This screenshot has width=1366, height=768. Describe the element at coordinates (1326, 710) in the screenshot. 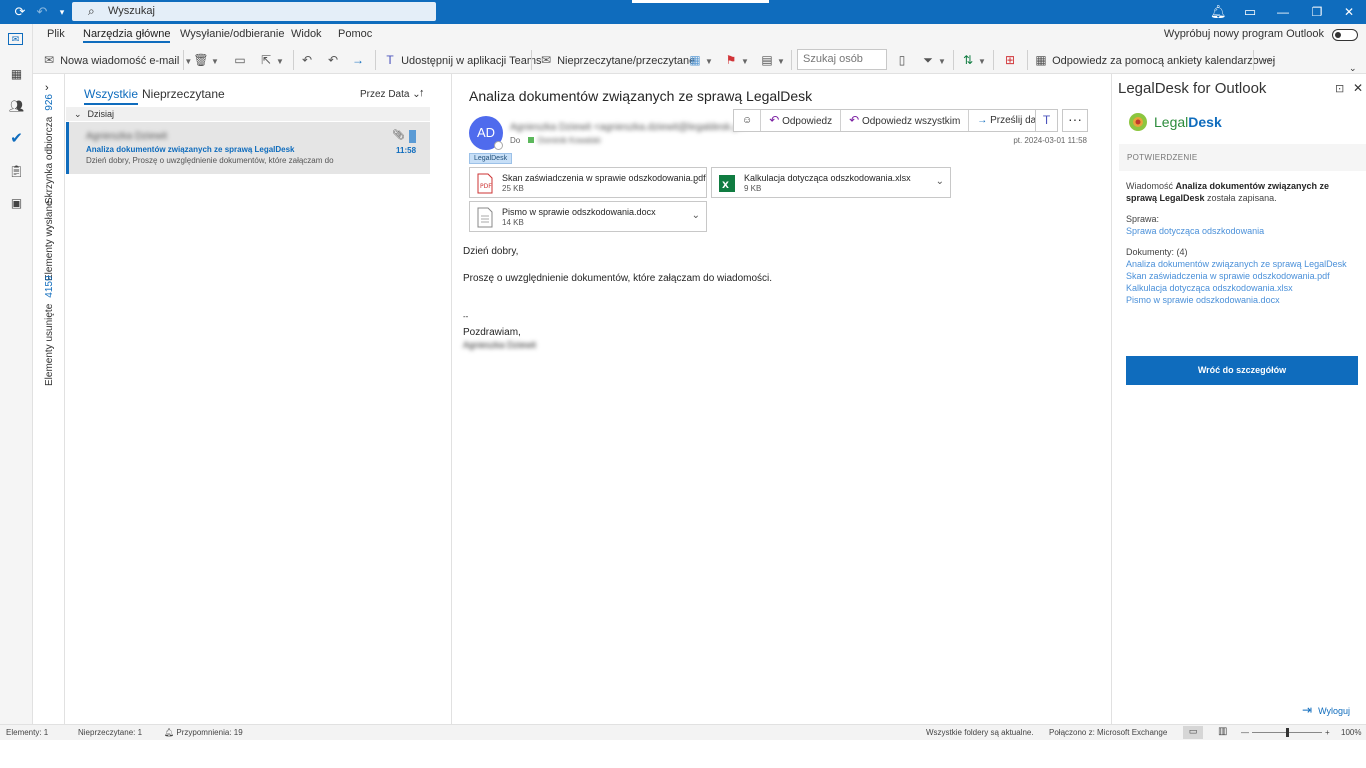

I see `logout-button: ⇥ Wyloguj` at that location.